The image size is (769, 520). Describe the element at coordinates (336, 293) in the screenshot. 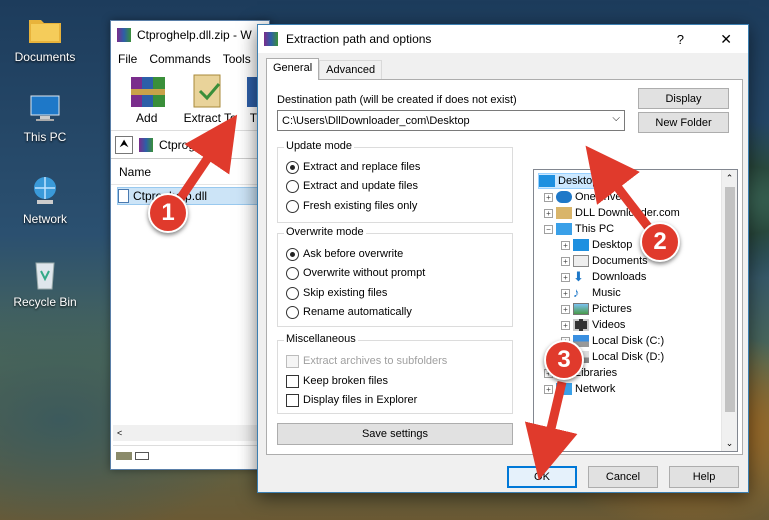

I see `radio-skip-existing: Skip existing files` at that location.